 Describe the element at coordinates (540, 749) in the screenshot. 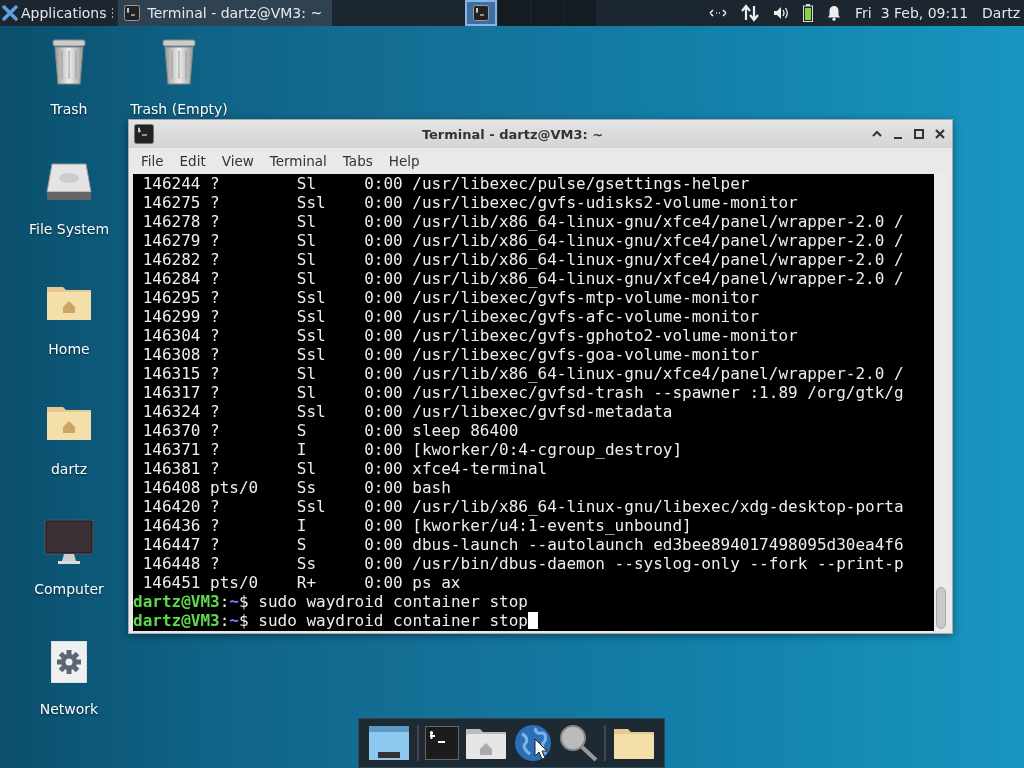

I see `mouse-pointer-icon` at that location.